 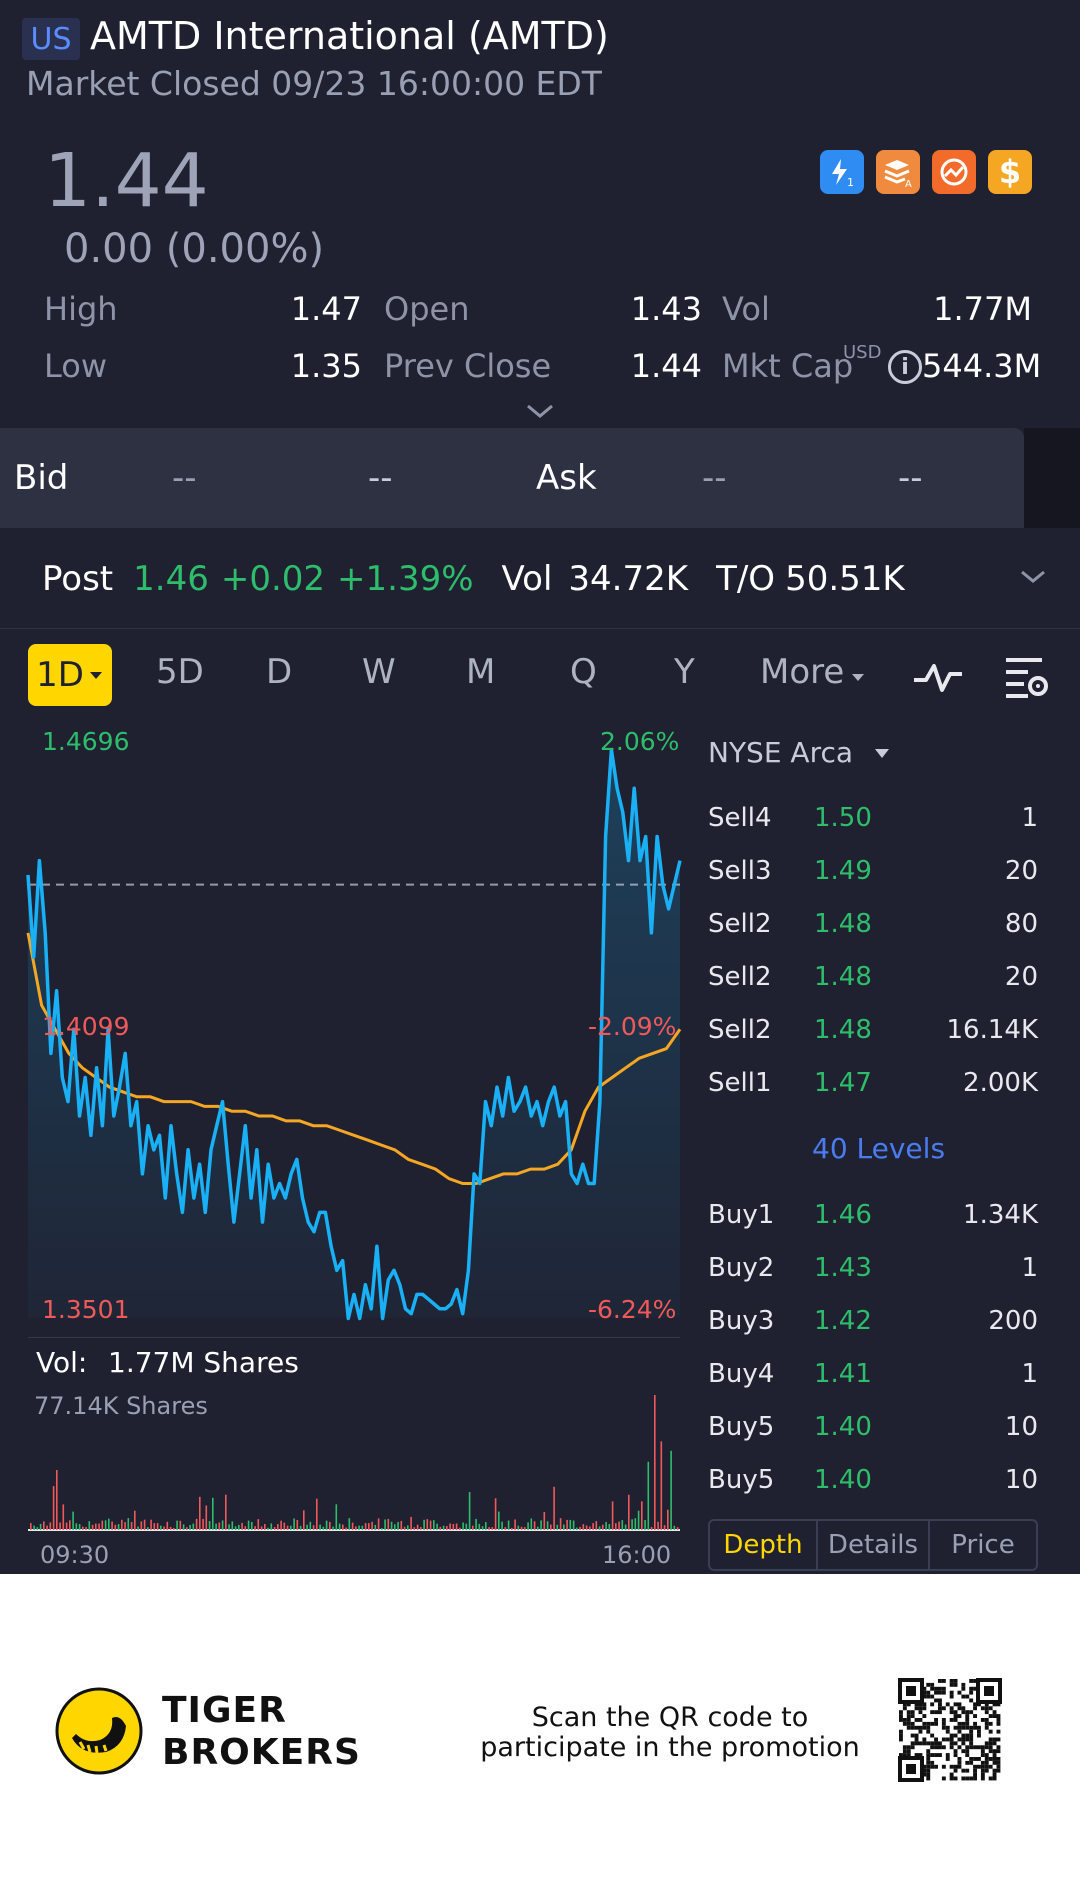 What do you see at coordinates (512, 478) in the screenshot?
I see `bid-ask-bar` at bounding box center [512, 478].